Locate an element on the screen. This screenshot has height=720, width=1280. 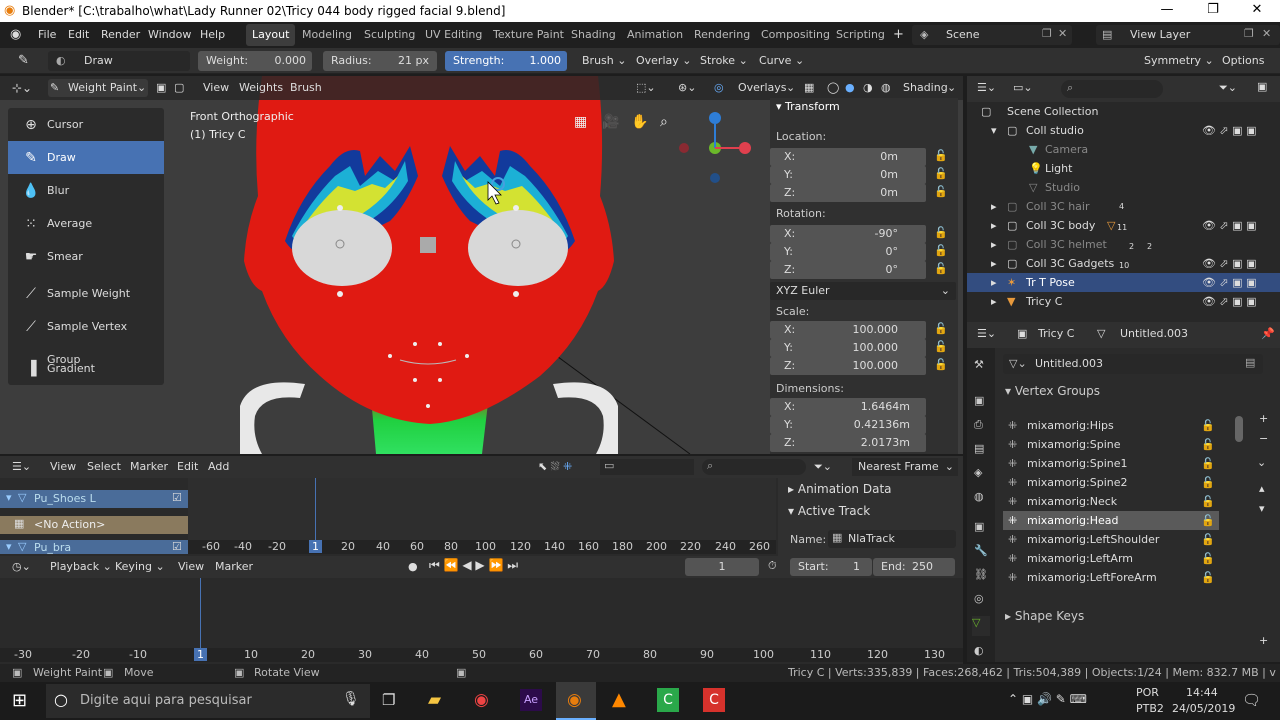
filter-icon: ⏷⌄ is located at coordinates (1228, 88).